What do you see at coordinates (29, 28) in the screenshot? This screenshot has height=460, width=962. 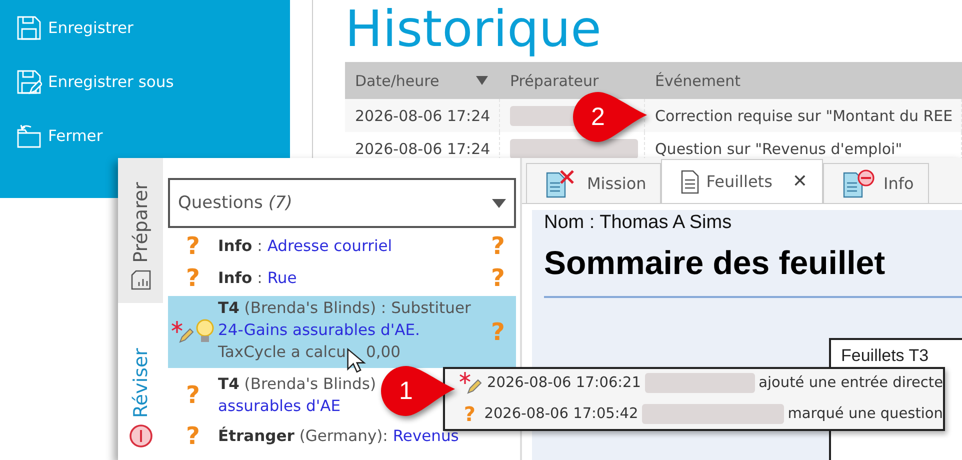 I see `save-icon` at bounding box center [29, 28].